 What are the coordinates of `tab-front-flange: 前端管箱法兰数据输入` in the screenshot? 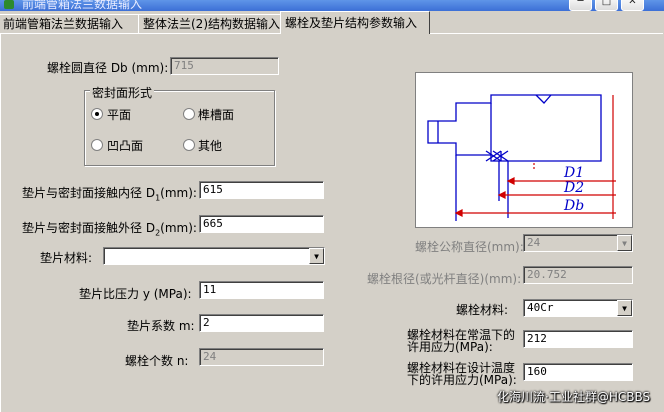 It's located at (70, 23).